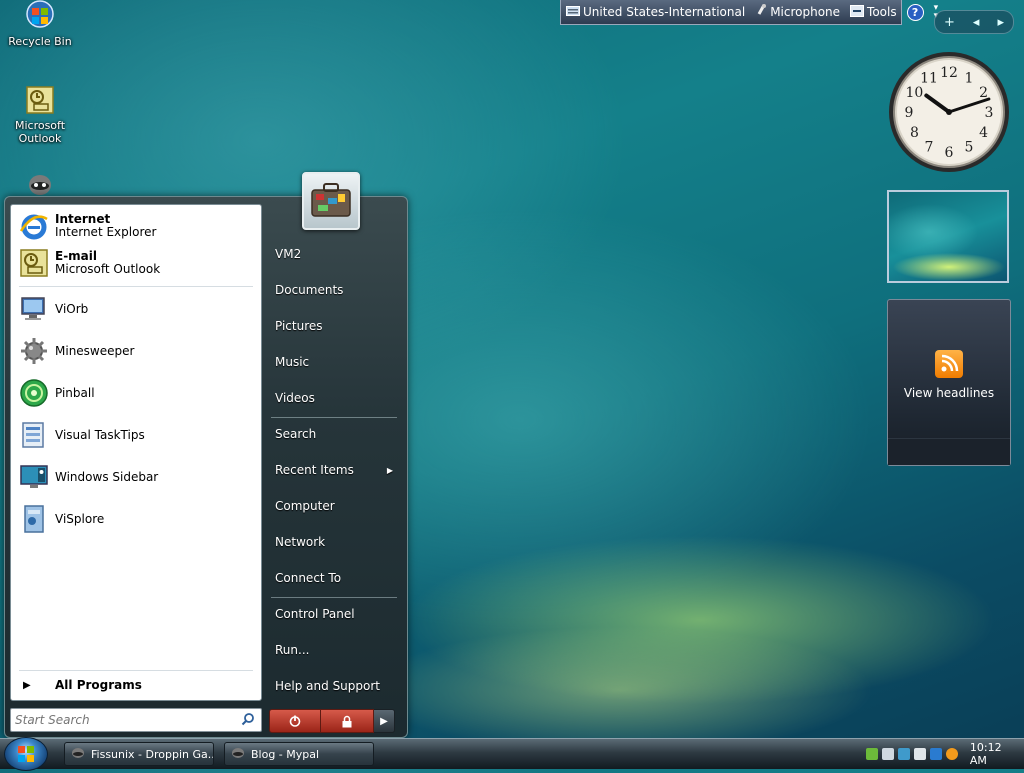  What do you see at coordinates (40, 41) in the screenshot?
I see `recycle-bin-label: Recycle Bin` at bounding box center [40, 41].